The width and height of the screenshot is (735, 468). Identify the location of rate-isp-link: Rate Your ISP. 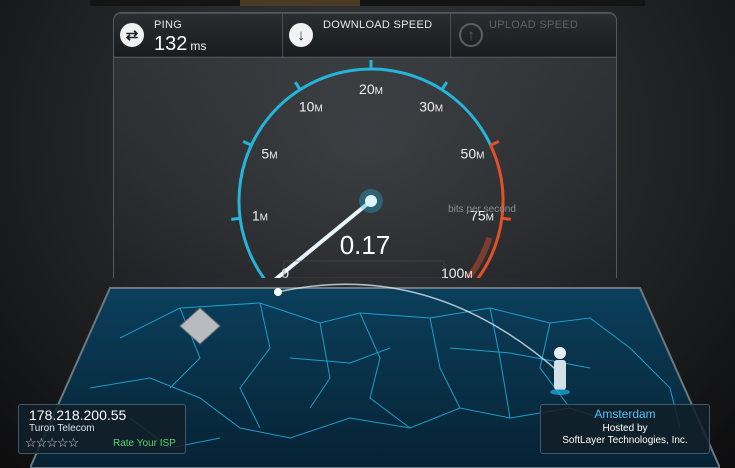
(144, 443).